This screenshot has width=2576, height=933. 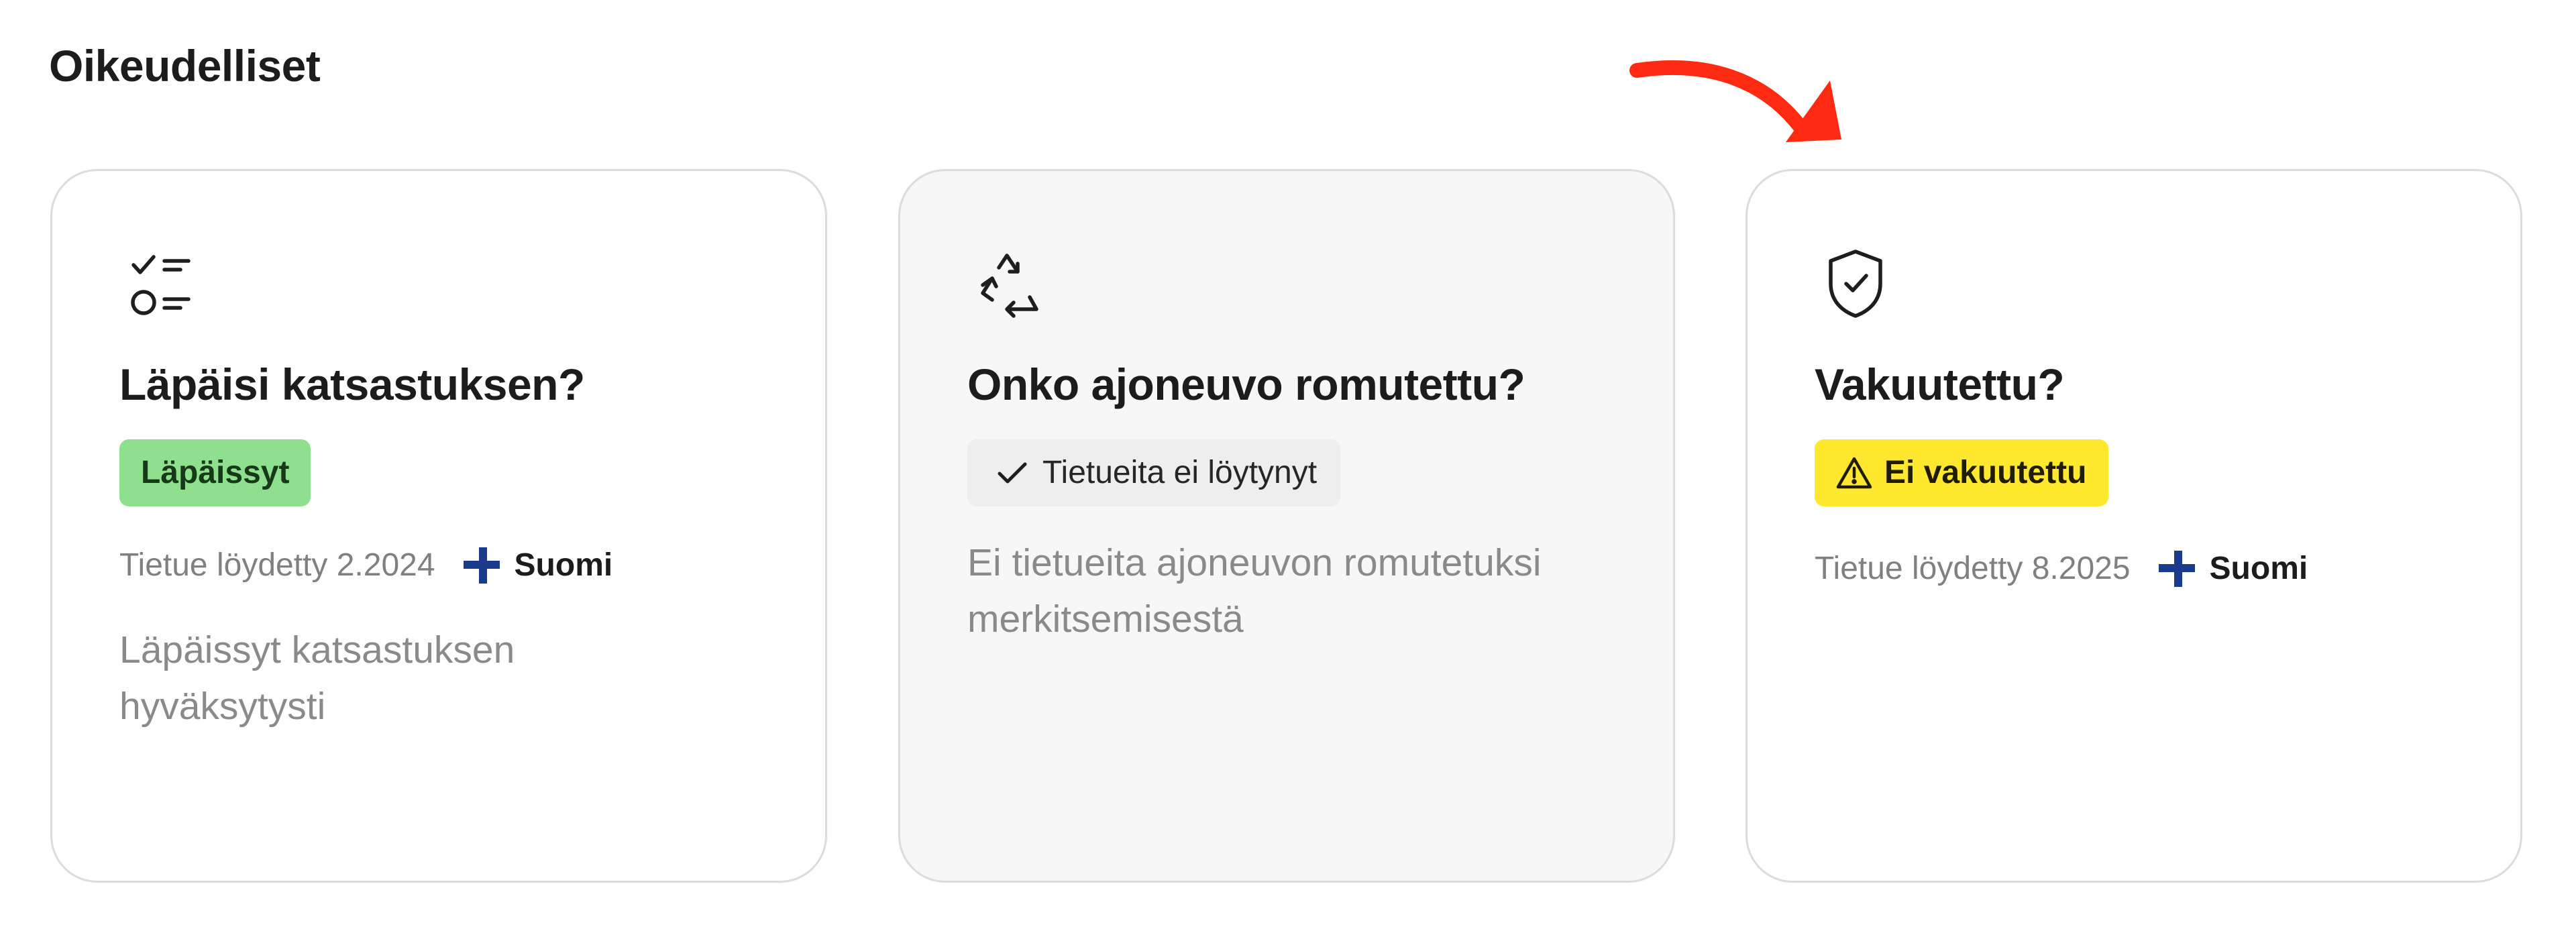 What do you see at coordinates (1940, 384) in the screenshot?
I see `card-title: Vakuutettu?` at bounding box center [1940, 384].